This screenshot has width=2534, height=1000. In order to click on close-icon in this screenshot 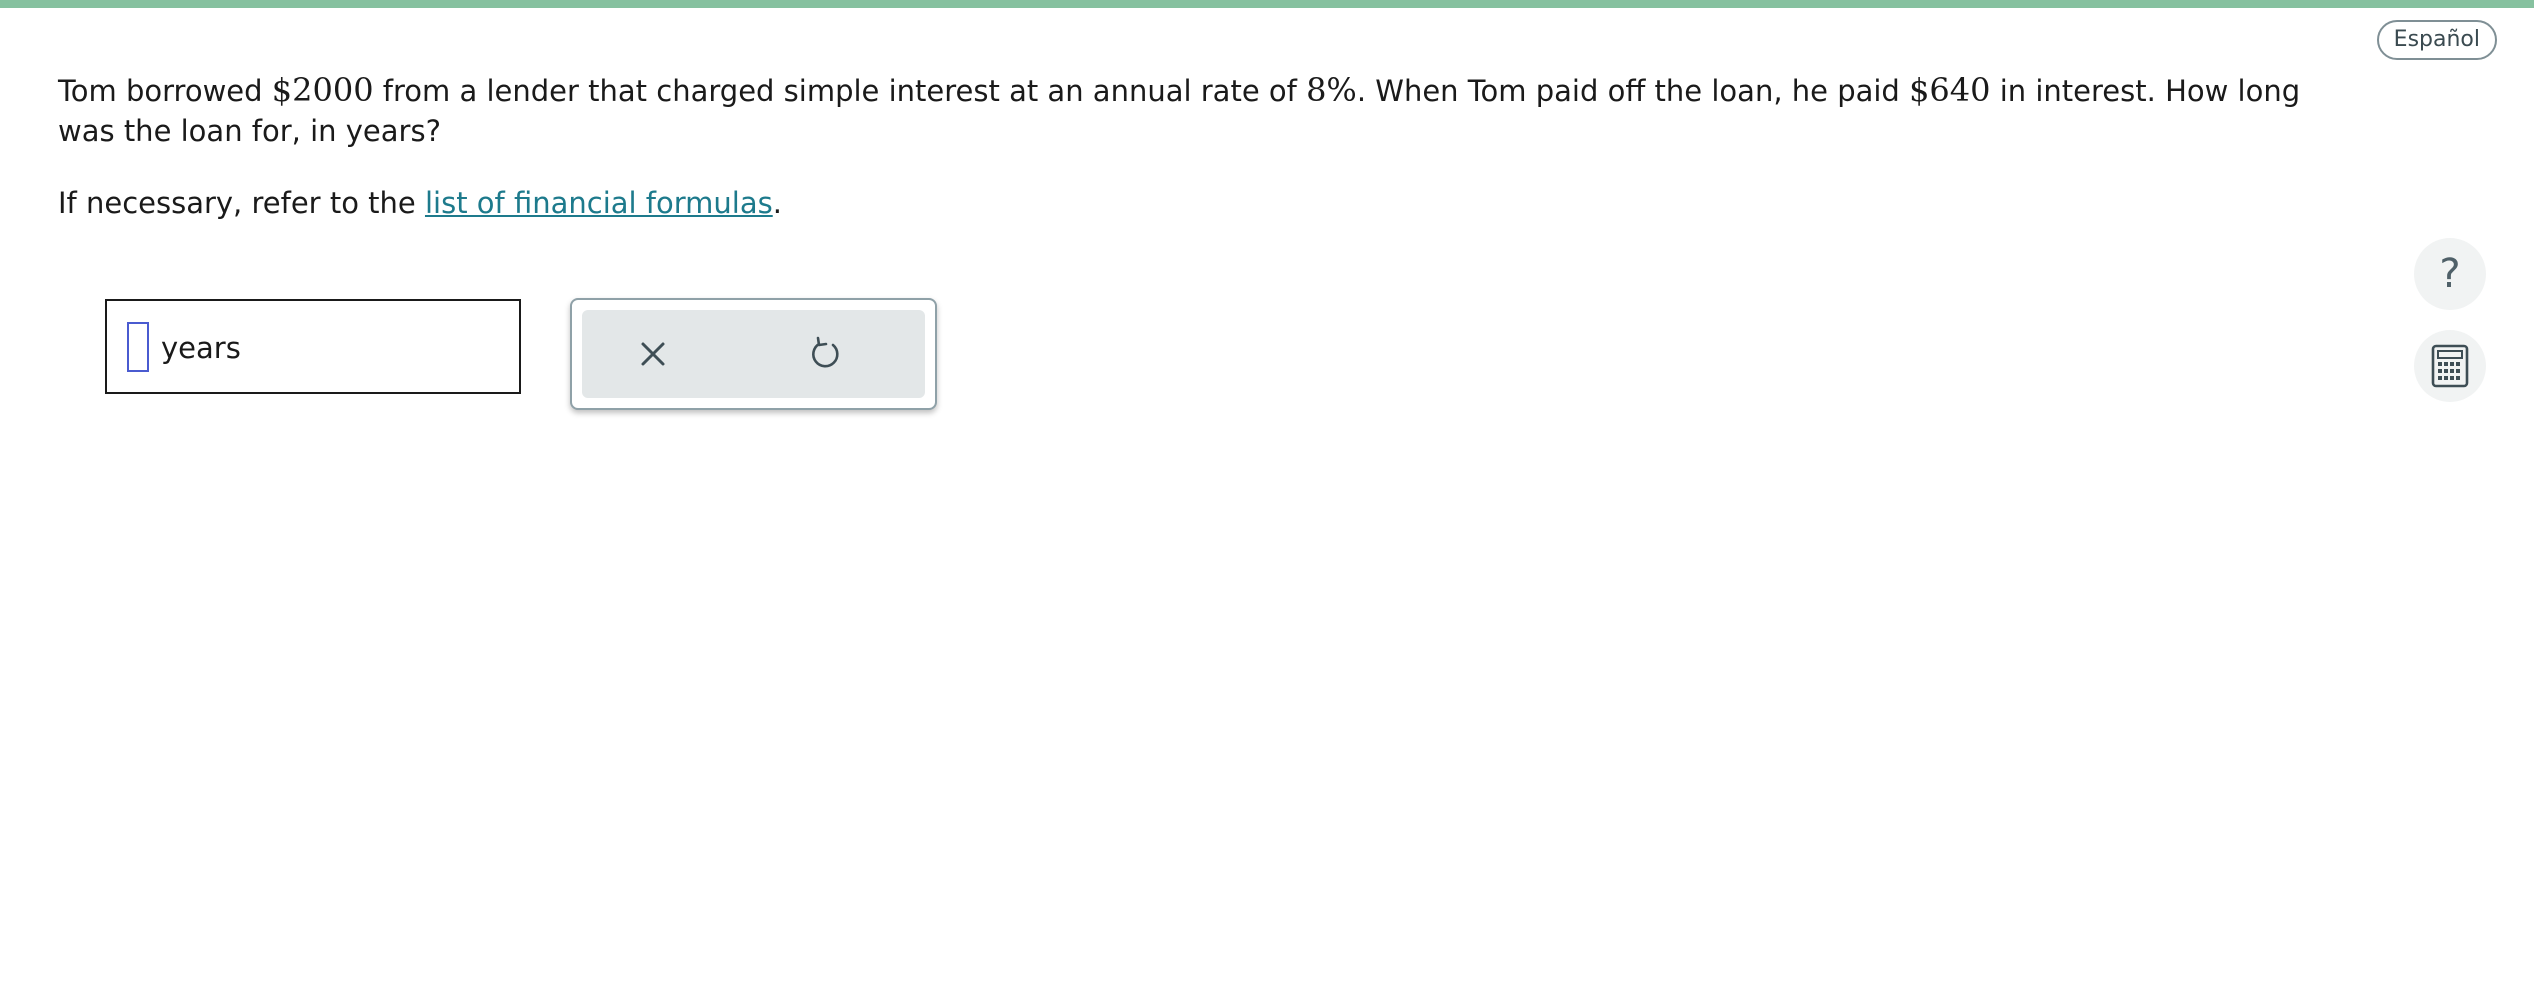, I will do `click(653, 354)`.